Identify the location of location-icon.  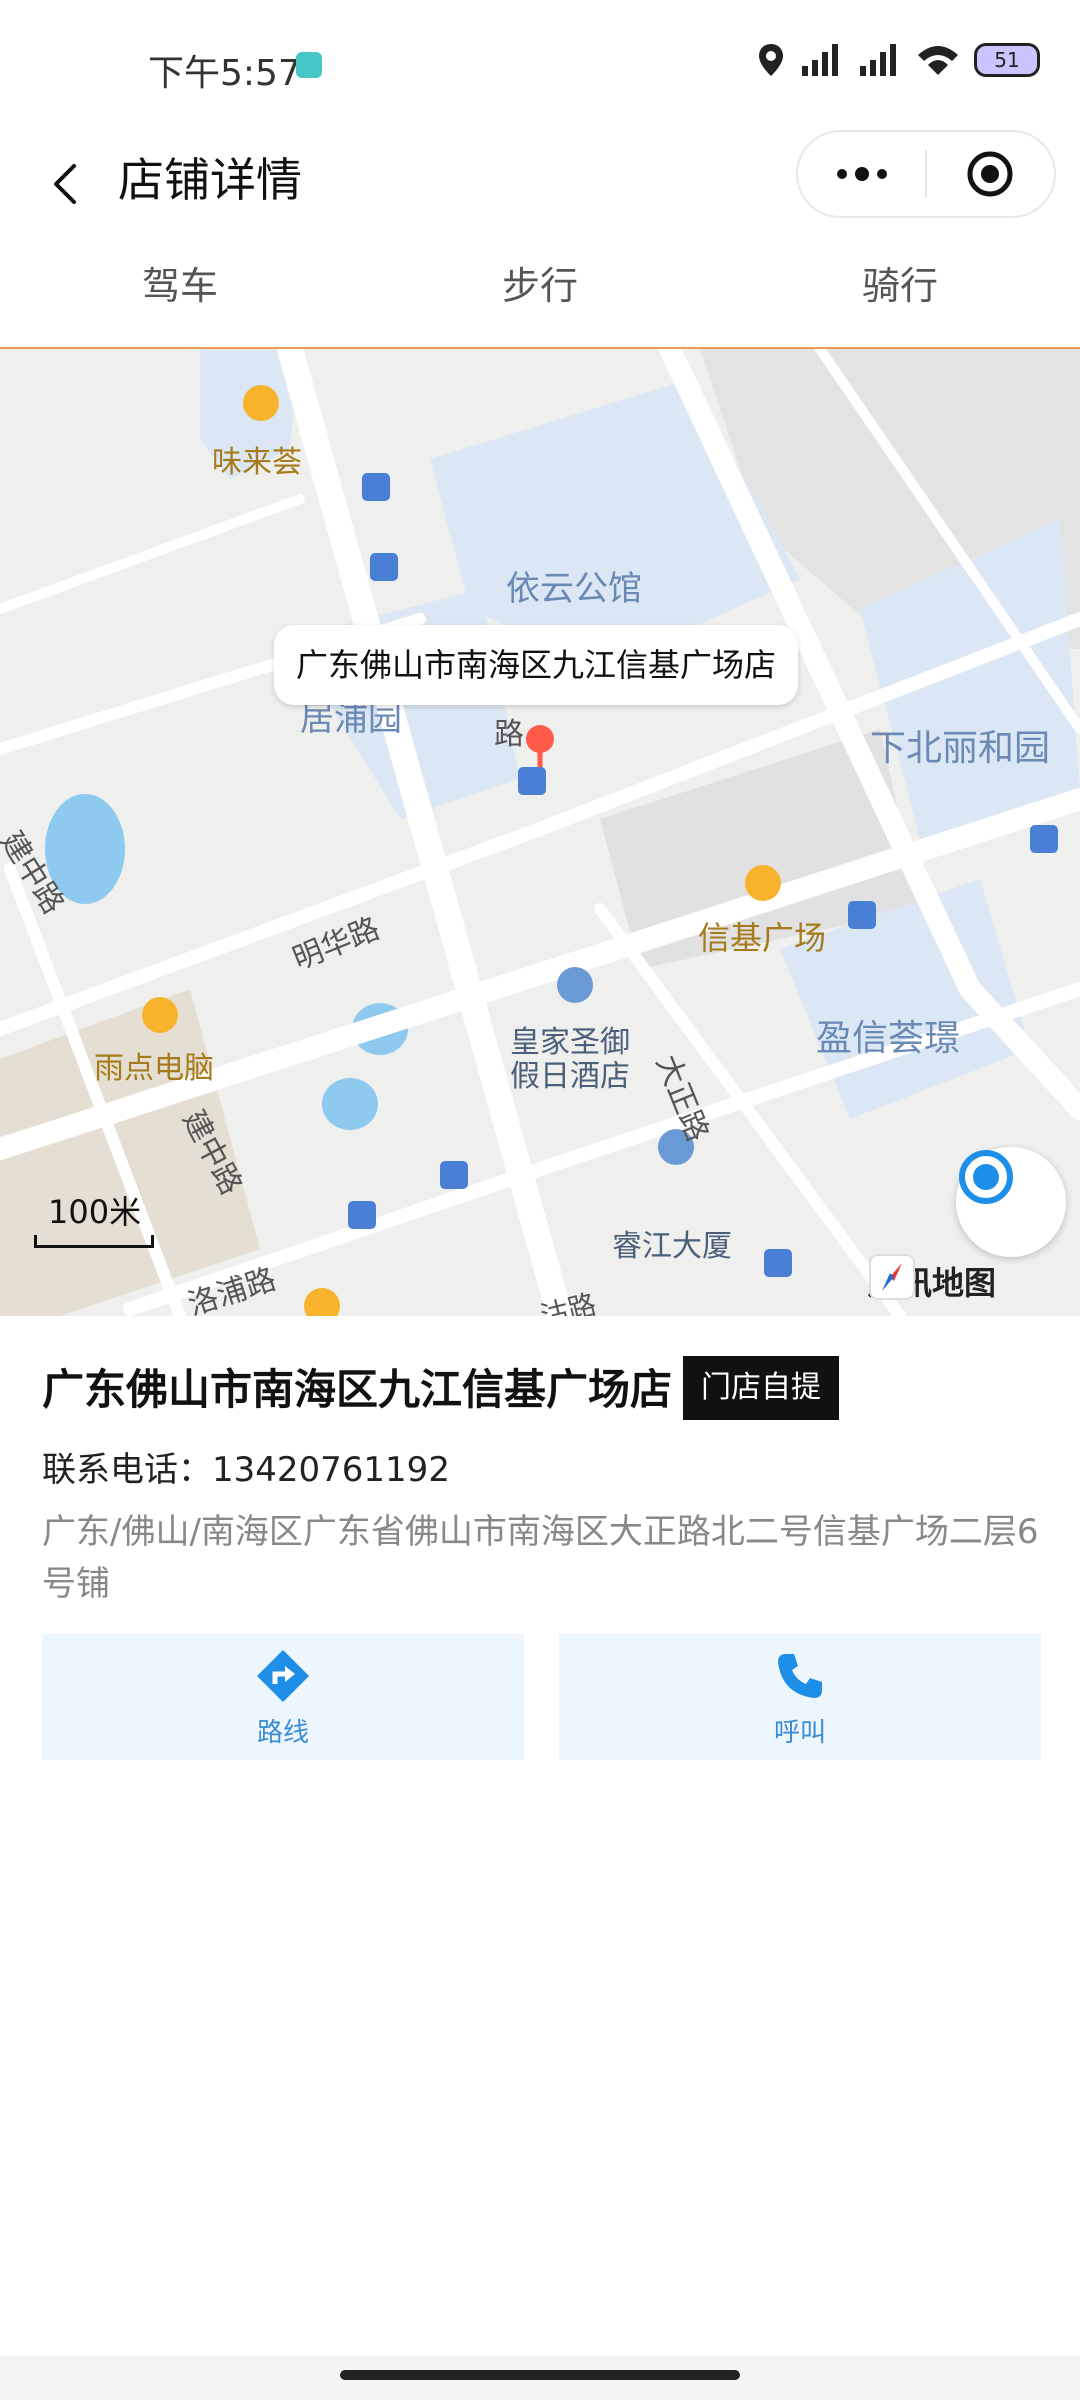
(771, 60).